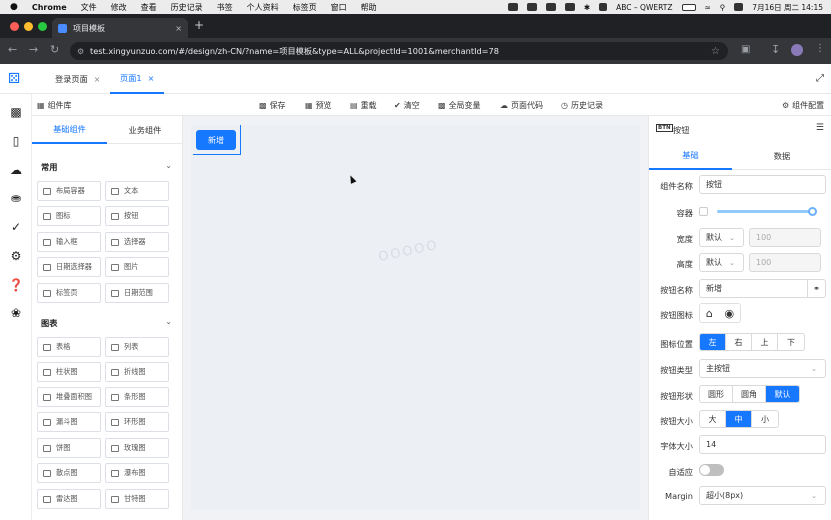 This screenshot has height=520, width=831. Describe the element at coordinates (715, 51) in the screenshot. I see `bookmark-star-icon: ☆` at that location.